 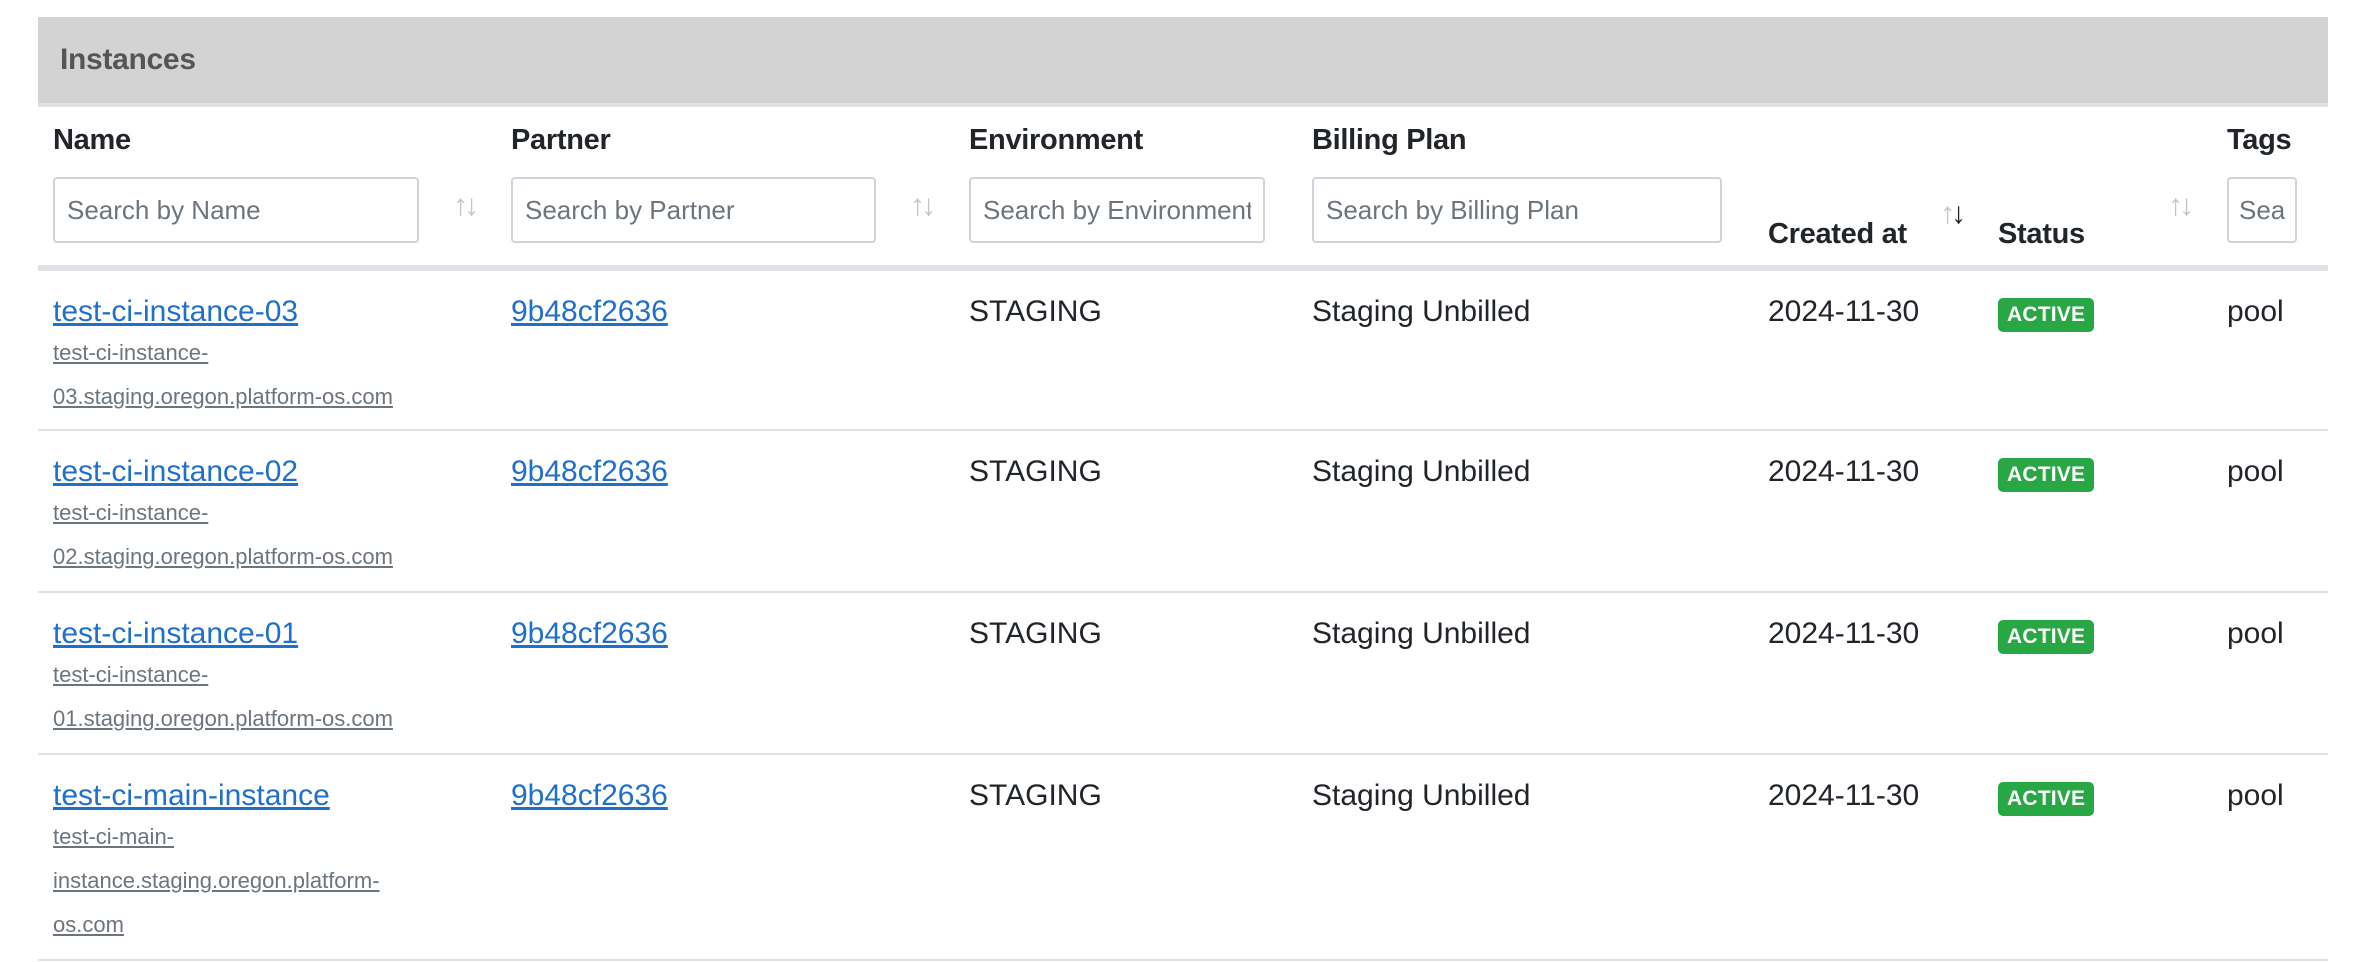 I want to click on column-name: Name ↑↓, so click(x=267, y=189).